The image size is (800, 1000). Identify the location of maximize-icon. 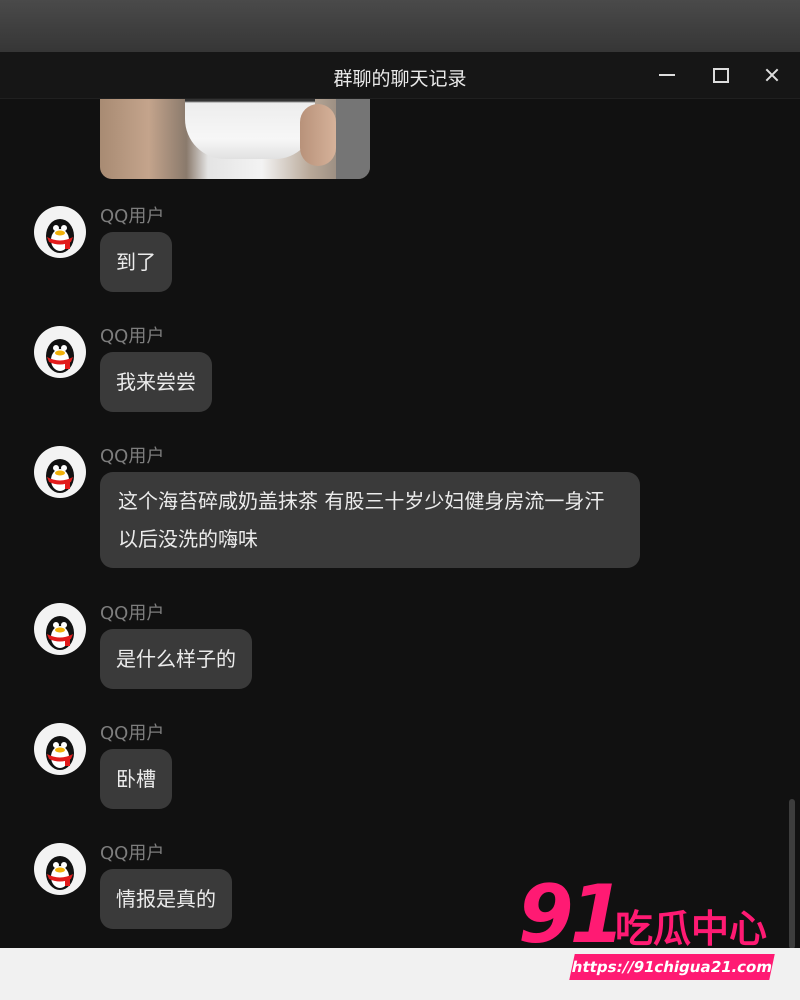
(720, 75).